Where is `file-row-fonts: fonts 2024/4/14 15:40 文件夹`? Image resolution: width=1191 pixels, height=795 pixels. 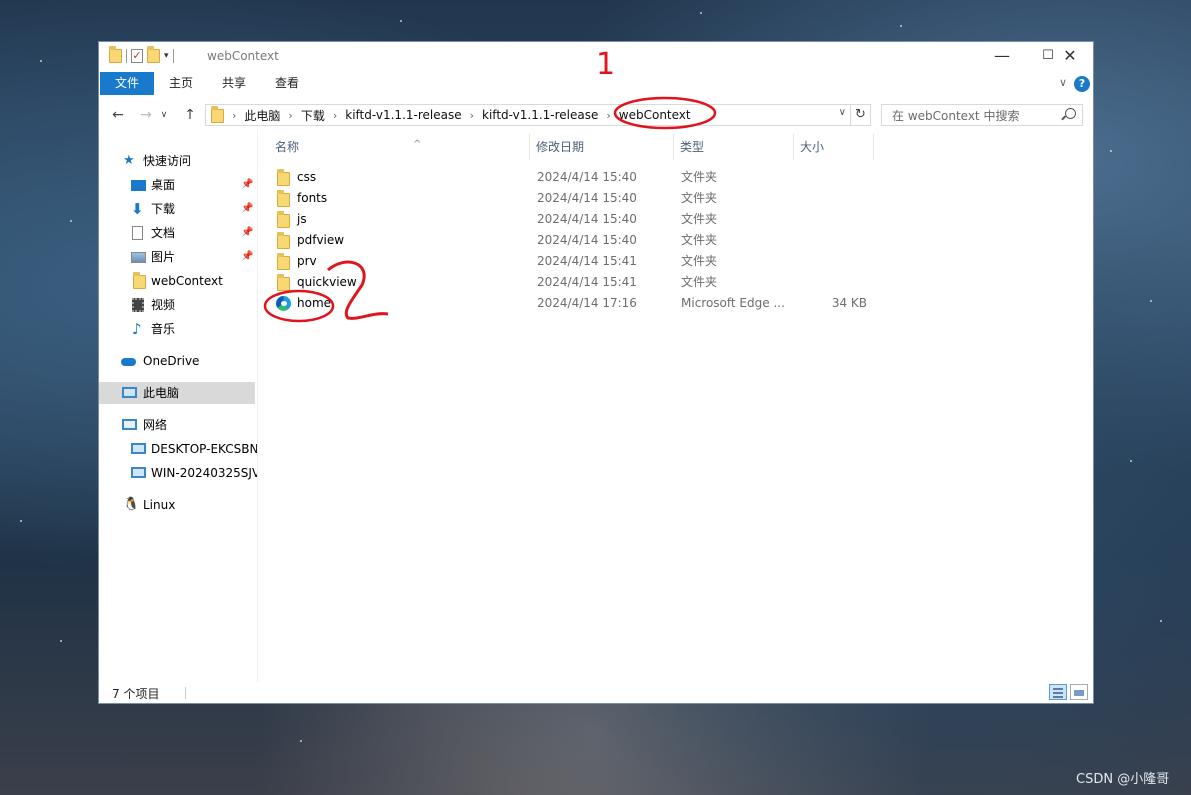 file-row-fonts: fonts 2024/4/14 15:40 文件夹 is located at coordinates (571, 198).